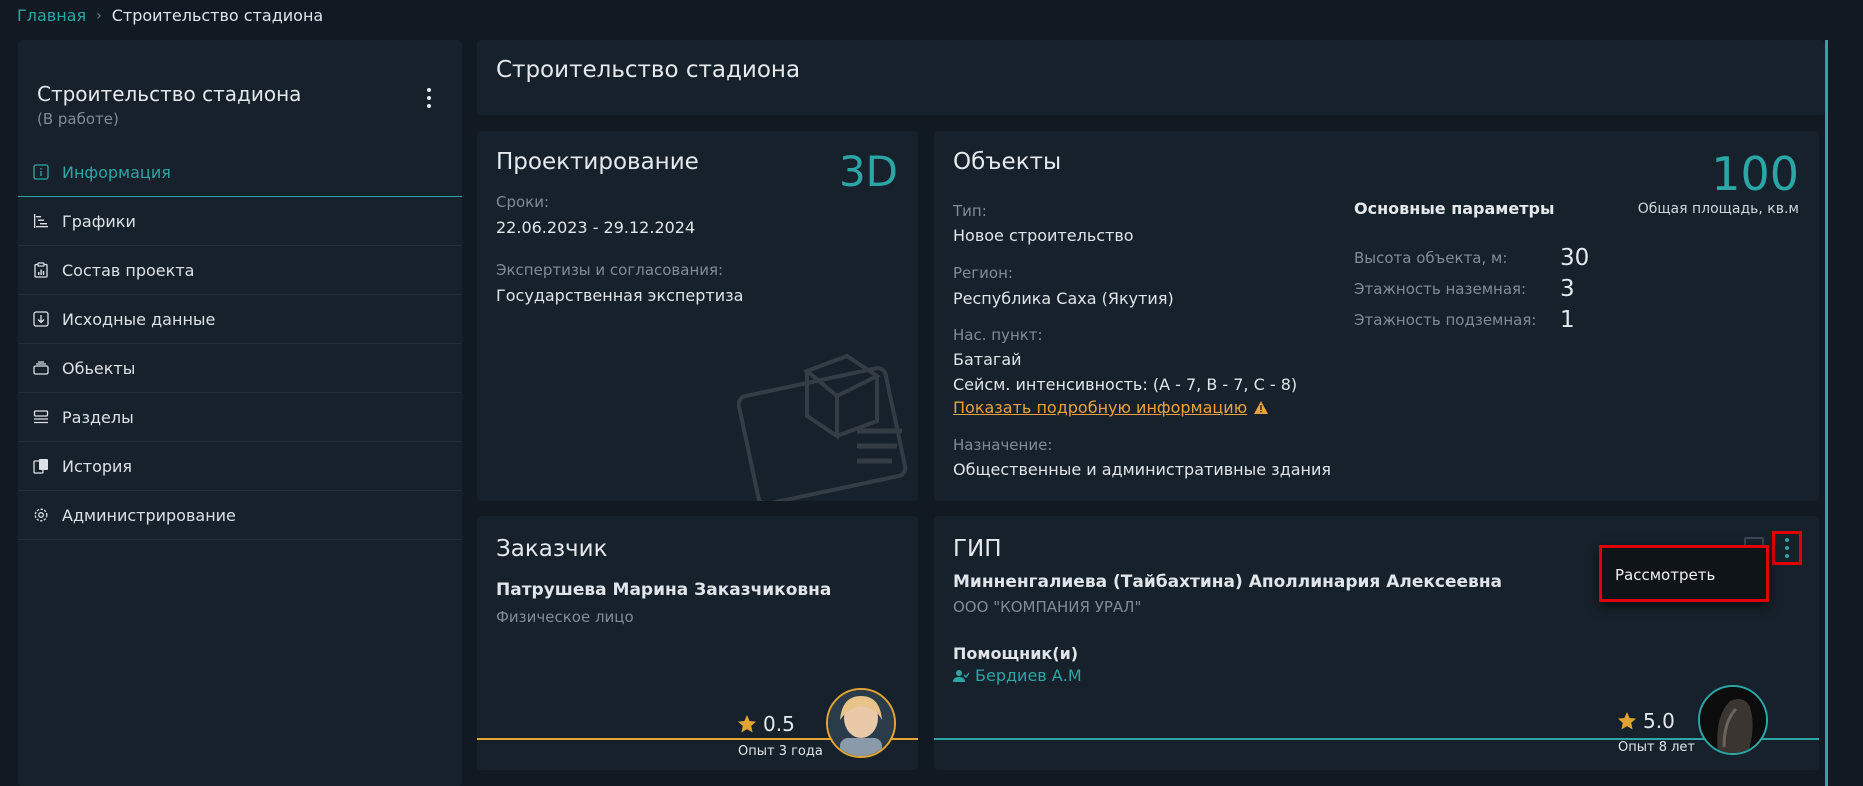  What do you see at coordinates (240, 466) in the screenshot?
I see `sidebar-item-history: История` at bounding box center [240, 466].